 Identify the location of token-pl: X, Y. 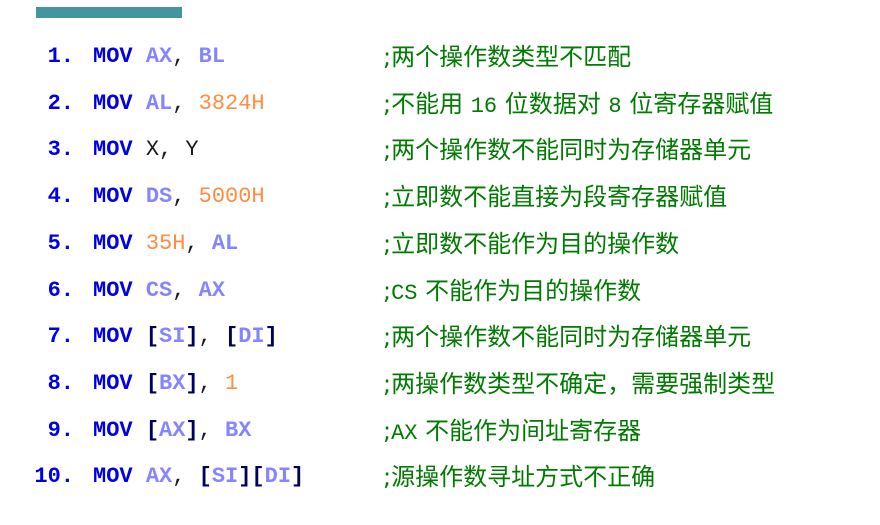
(172, 150).